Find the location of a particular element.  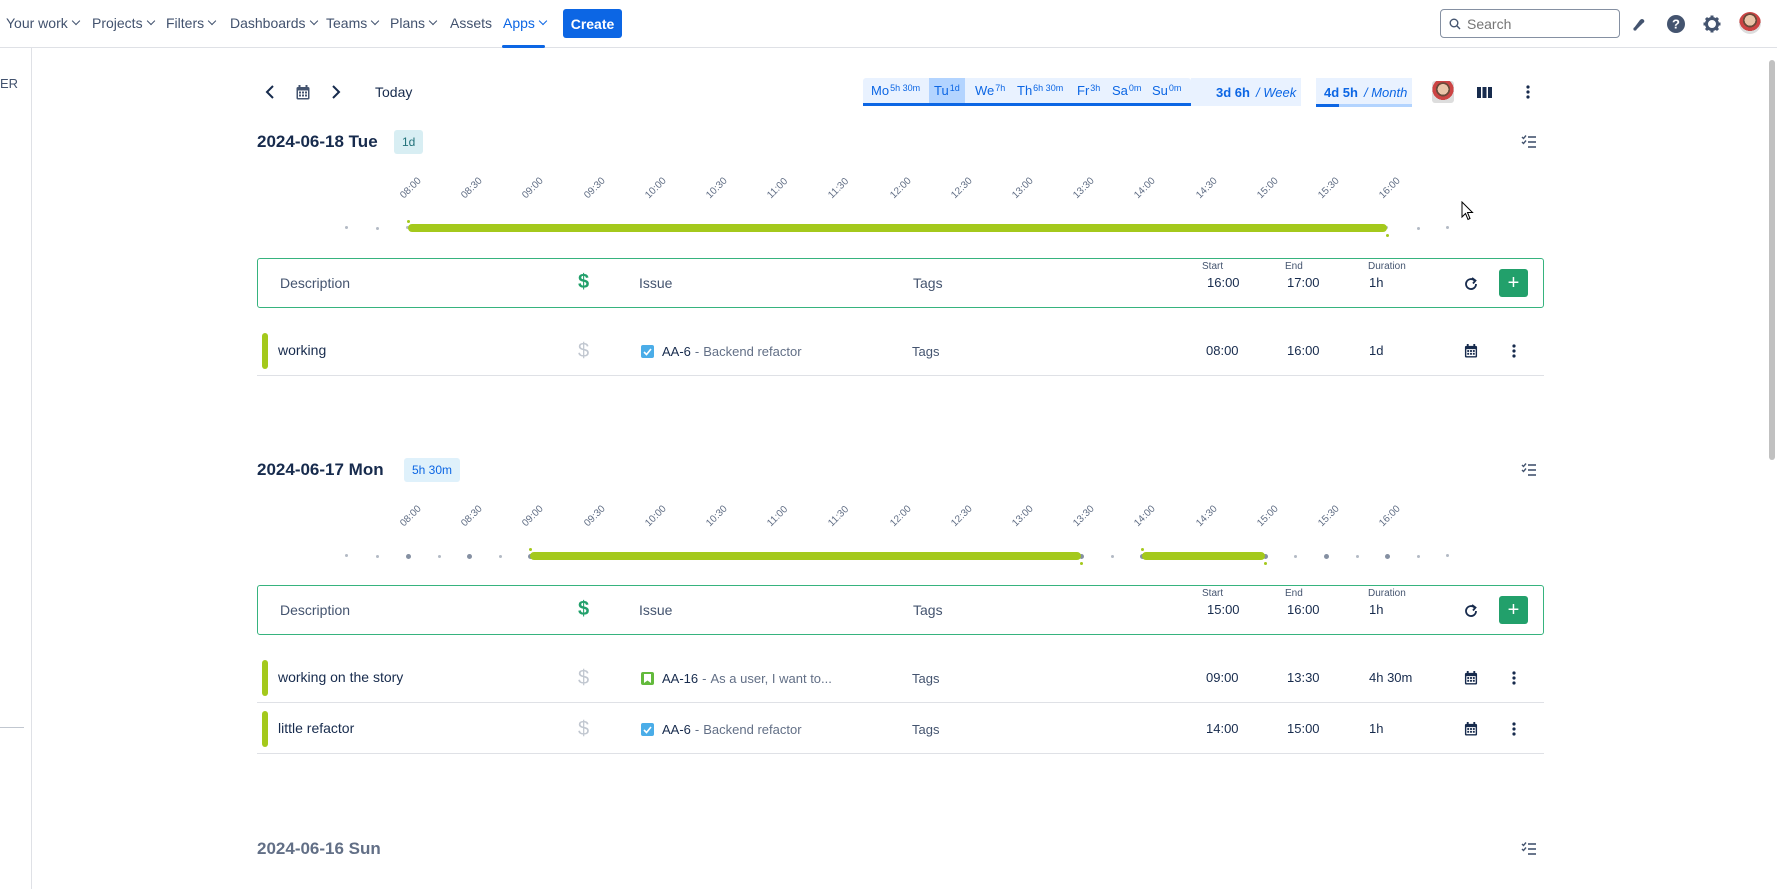

help-icon: ? is located at coordinates (1676, 24).